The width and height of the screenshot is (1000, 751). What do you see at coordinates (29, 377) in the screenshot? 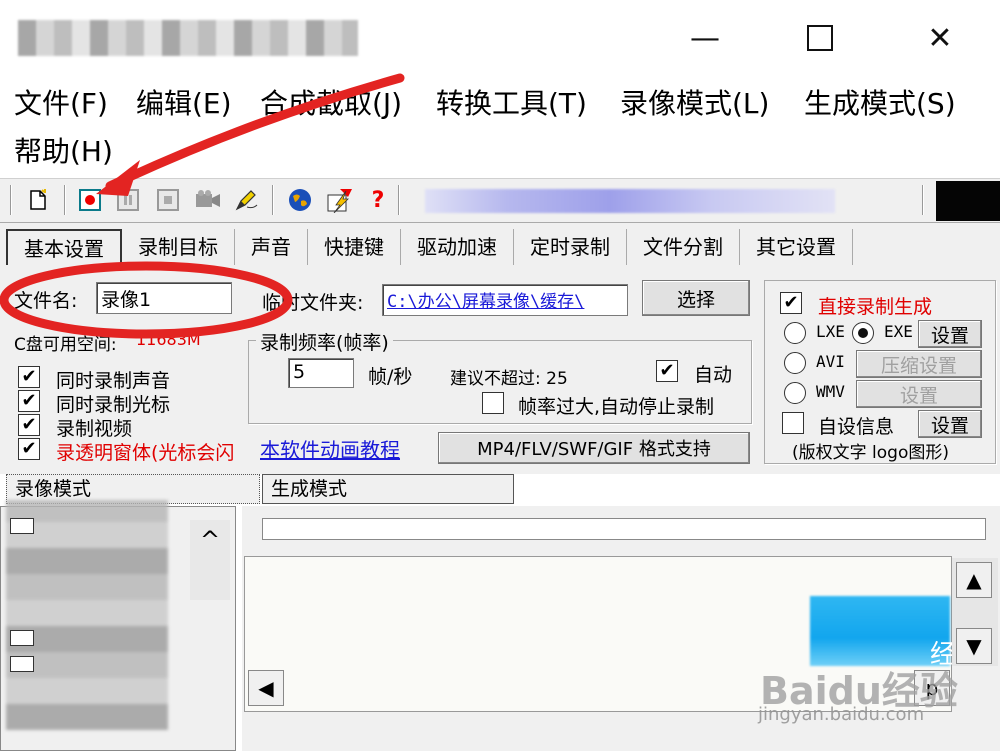
I see `record-sound-checkbox: ✔` at bounding box center [29, 377].